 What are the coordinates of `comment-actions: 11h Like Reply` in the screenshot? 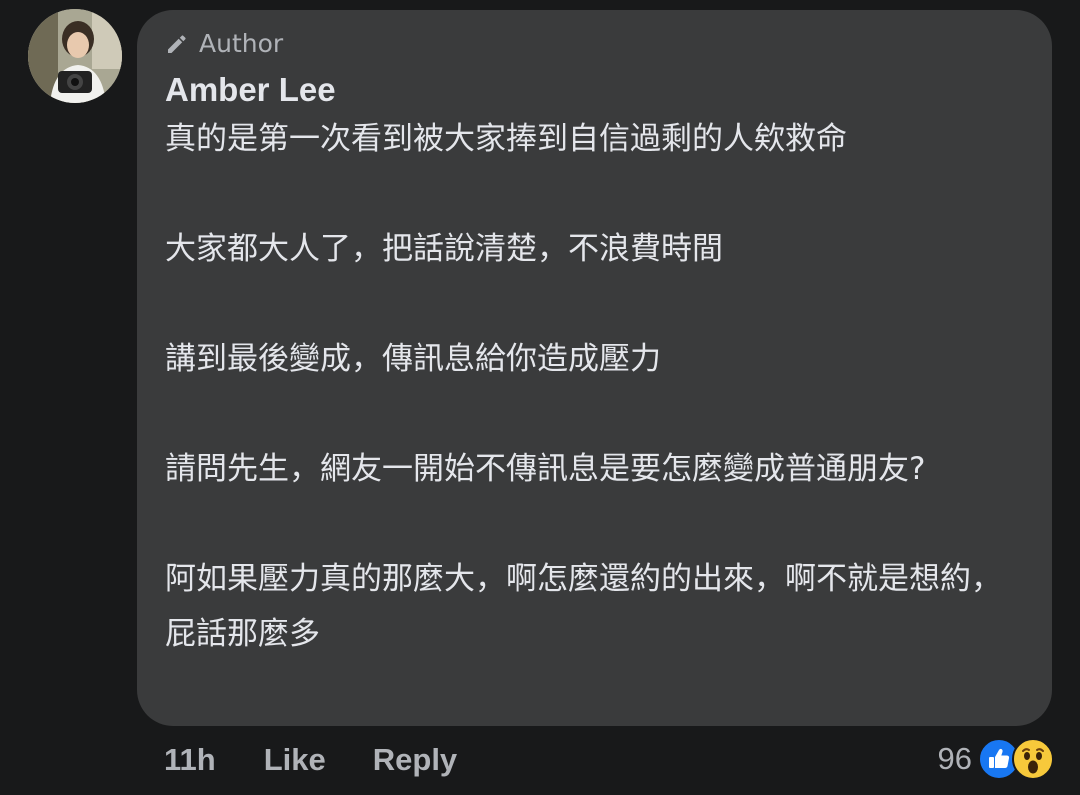 It's located at (334, 760).